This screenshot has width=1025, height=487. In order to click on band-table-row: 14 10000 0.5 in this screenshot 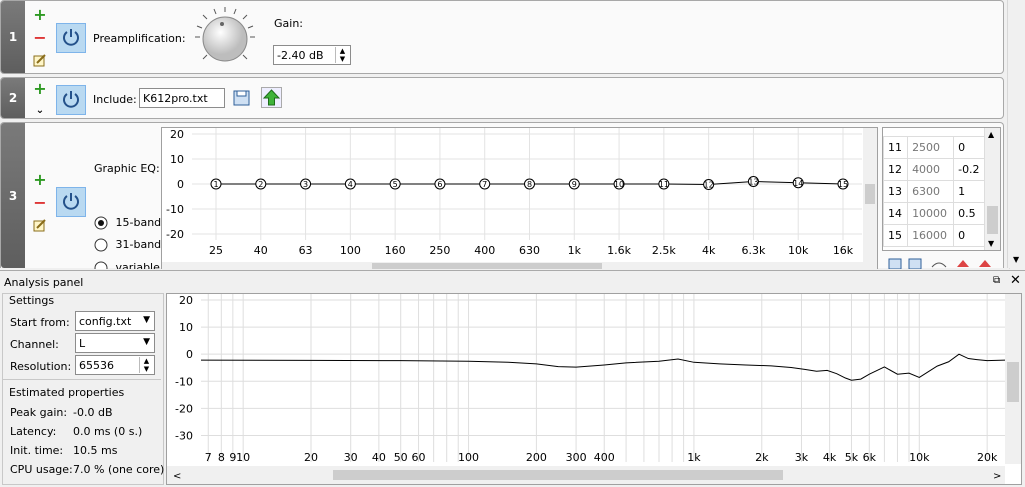, I will do `click(934, 213)`.